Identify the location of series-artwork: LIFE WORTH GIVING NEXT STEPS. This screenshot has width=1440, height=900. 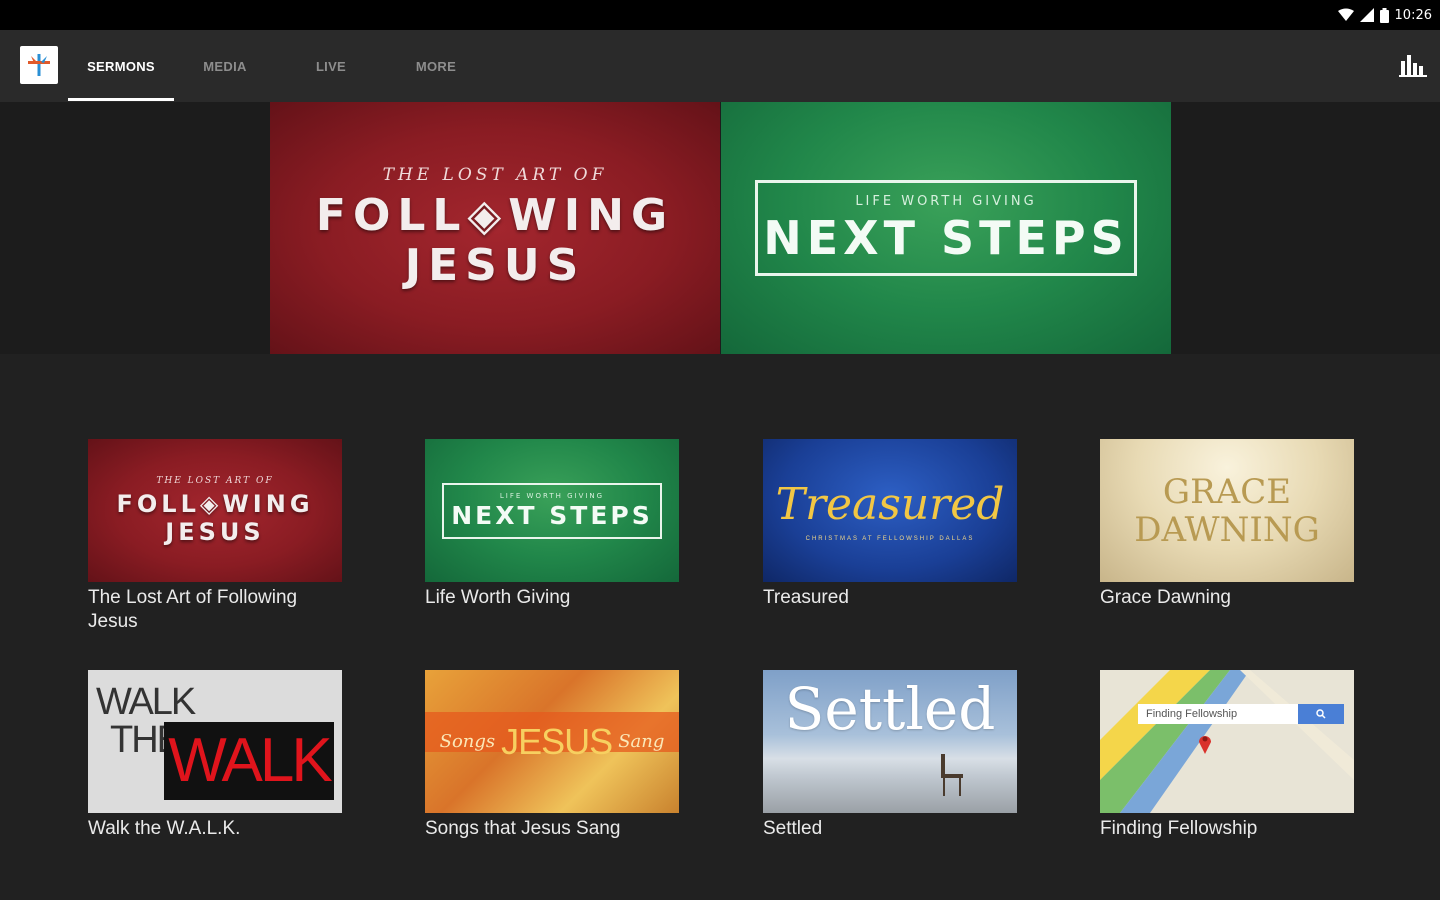
(552, 510).